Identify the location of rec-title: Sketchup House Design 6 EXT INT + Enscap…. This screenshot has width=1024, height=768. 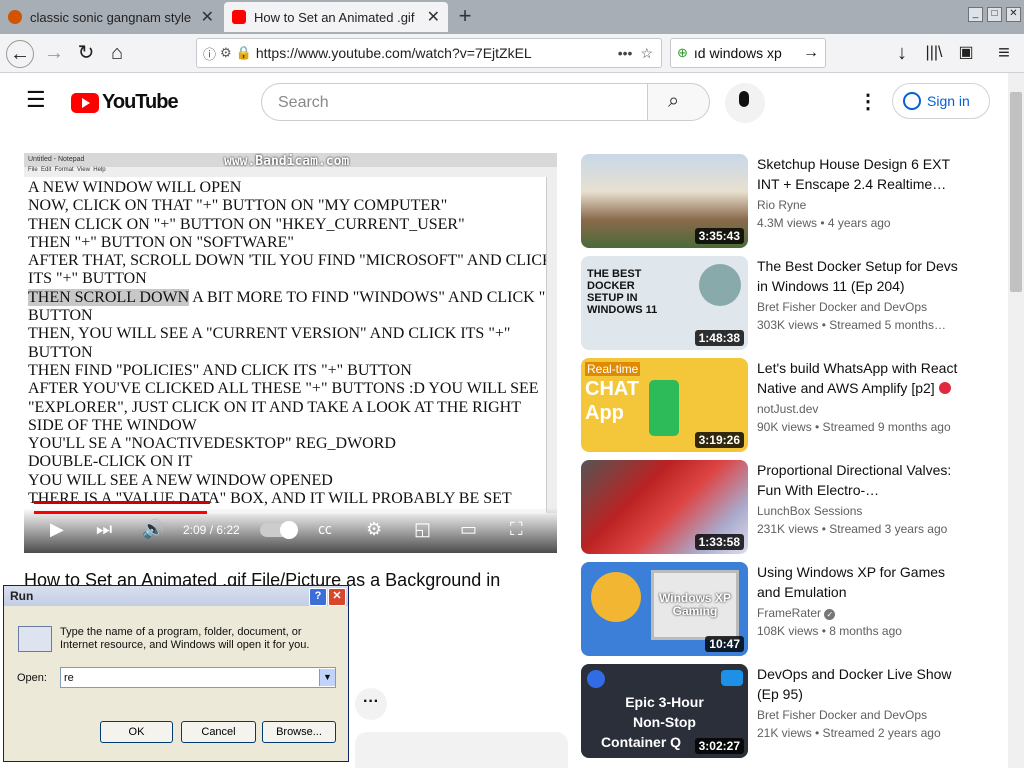
(864, 174).